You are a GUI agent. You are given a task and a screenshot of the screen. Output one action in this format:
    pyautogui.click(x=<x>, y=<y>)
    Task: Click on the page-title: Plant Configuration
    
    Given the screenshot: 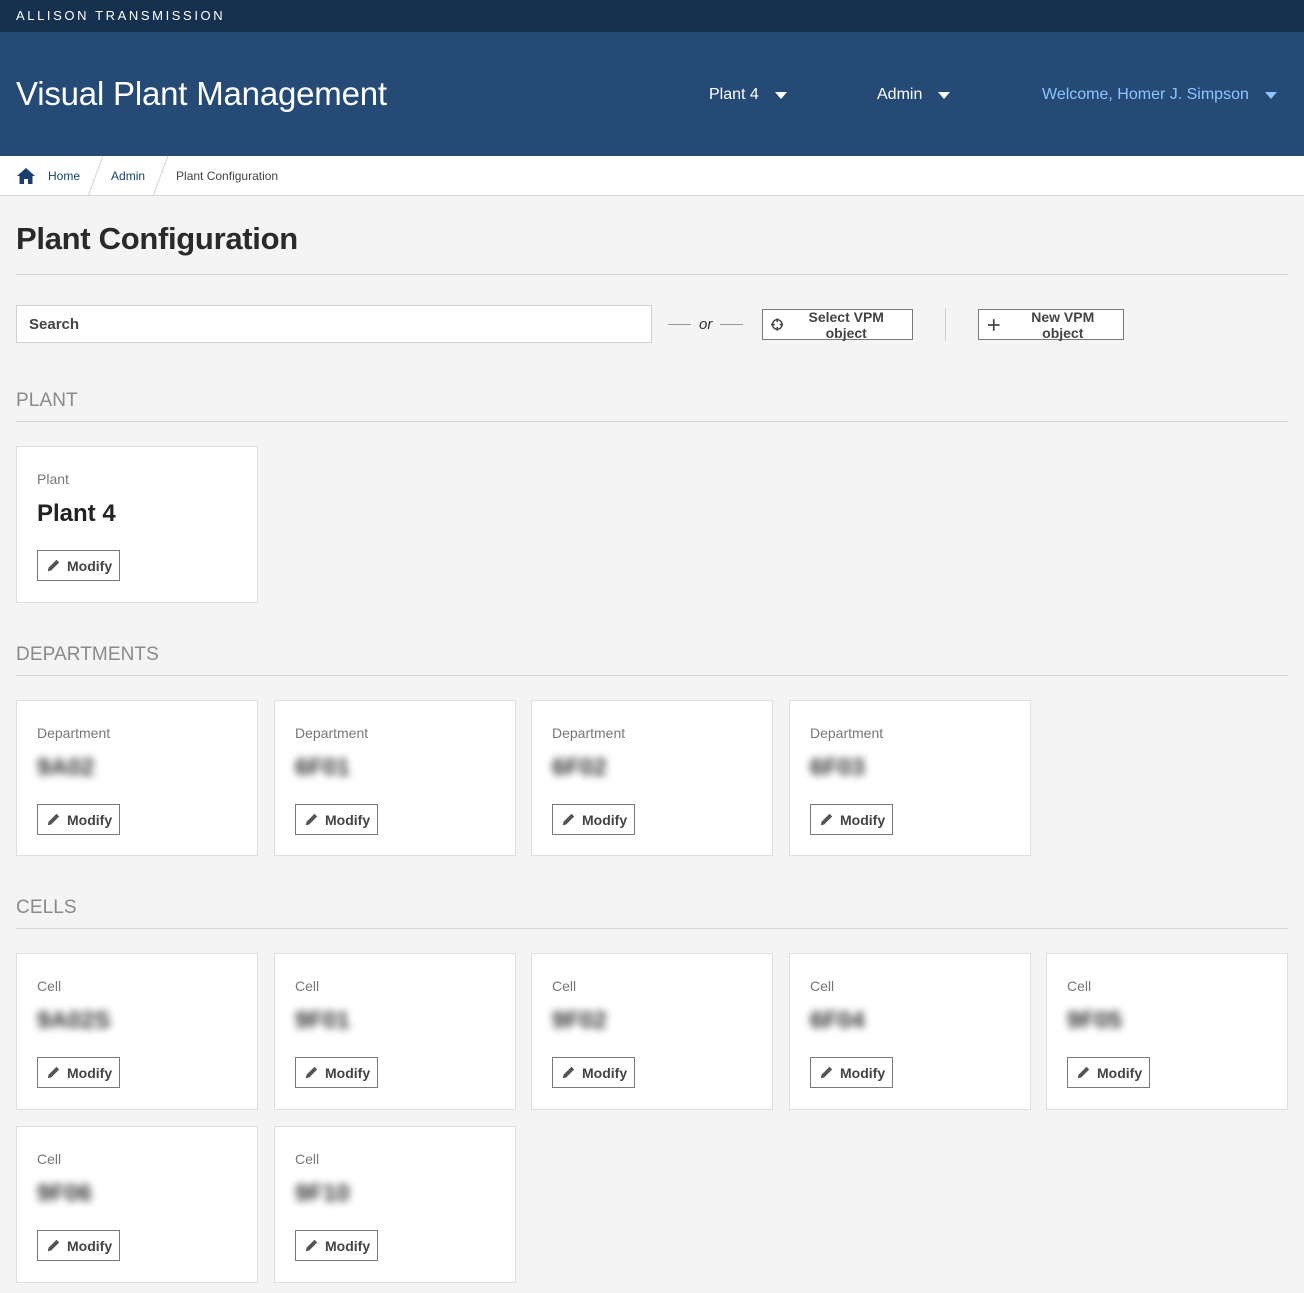 What is the action you would take?
    pyautogui.click(x=157, y=238)
    